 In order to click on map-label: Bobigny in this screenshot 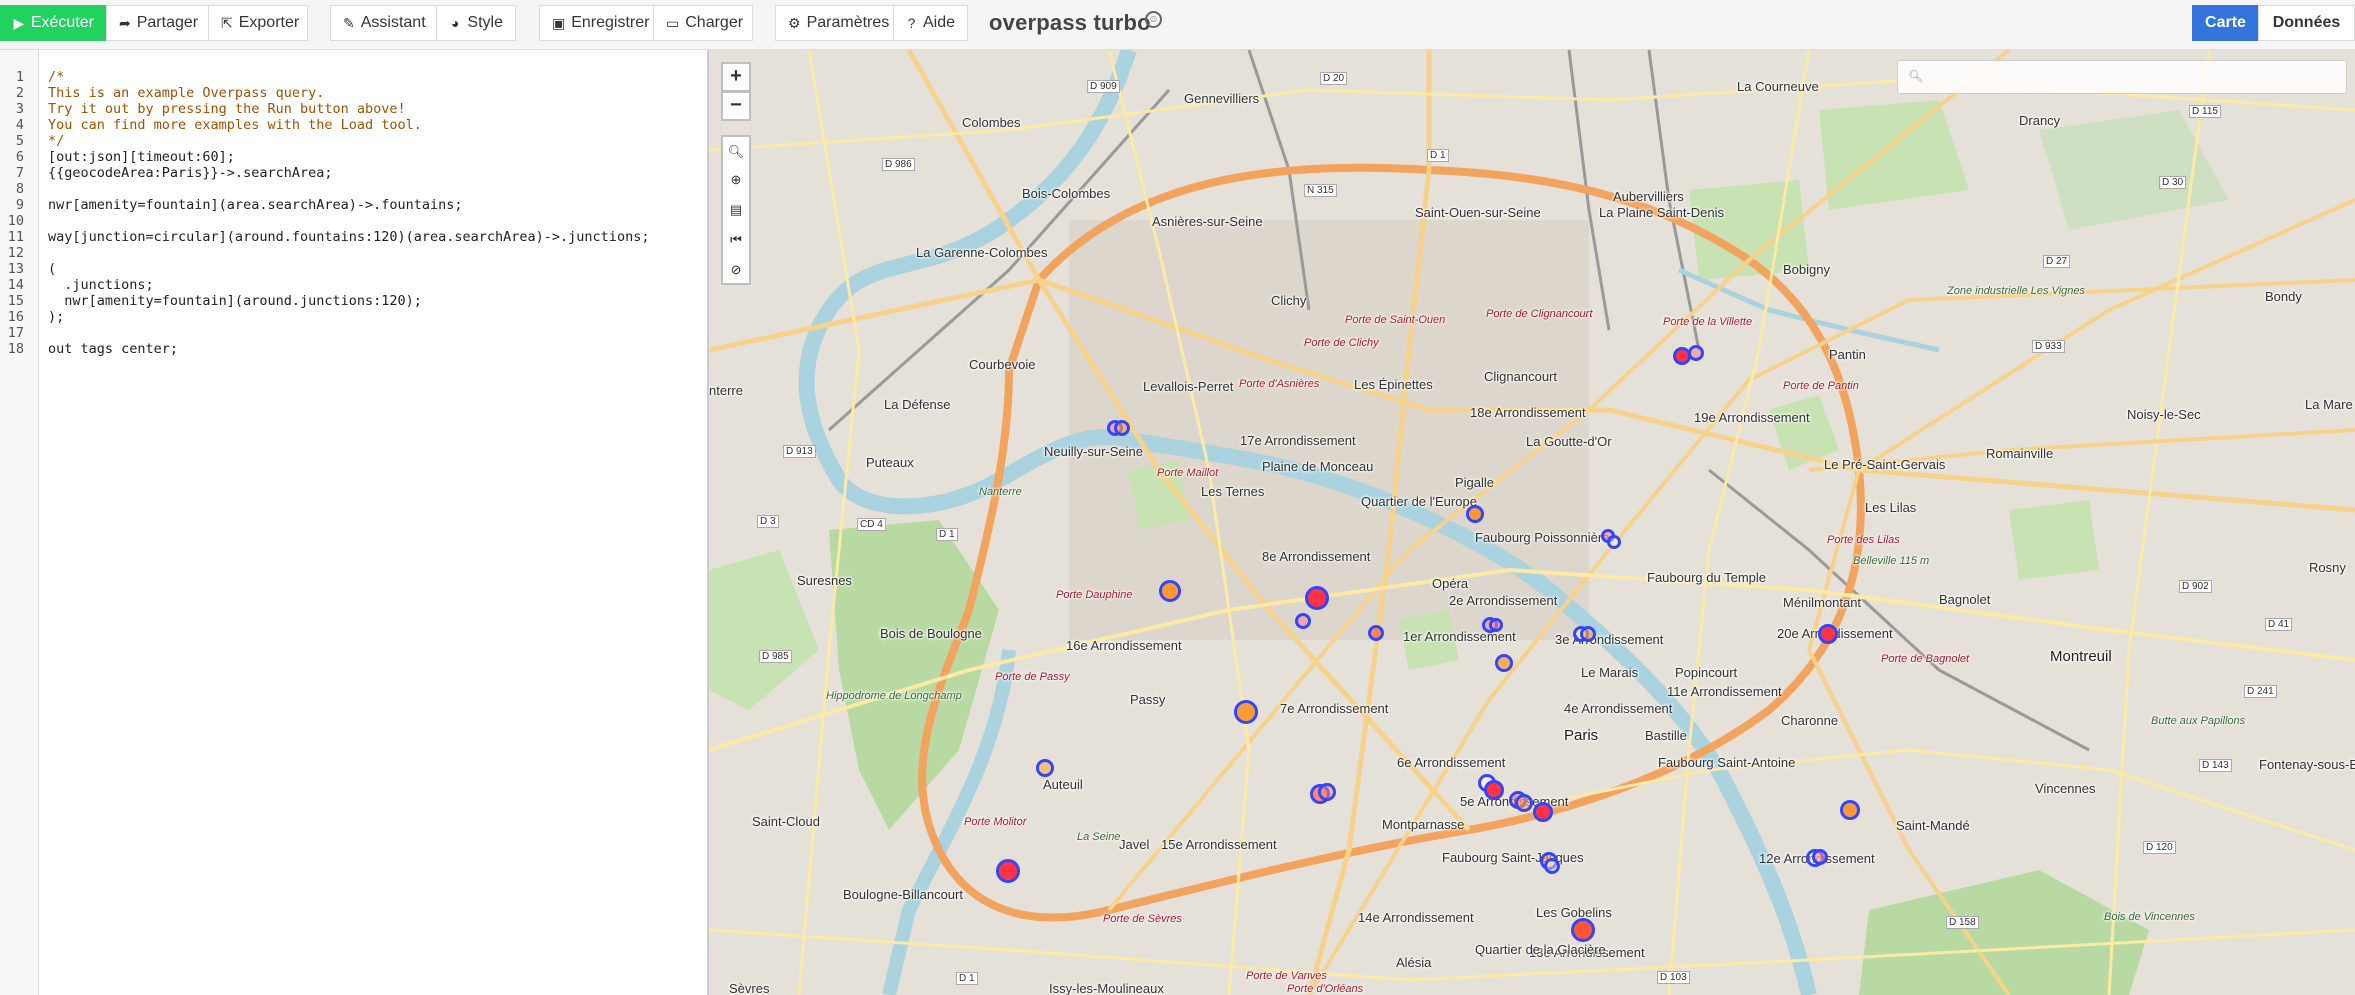, I will do `click(1806, 269)`.